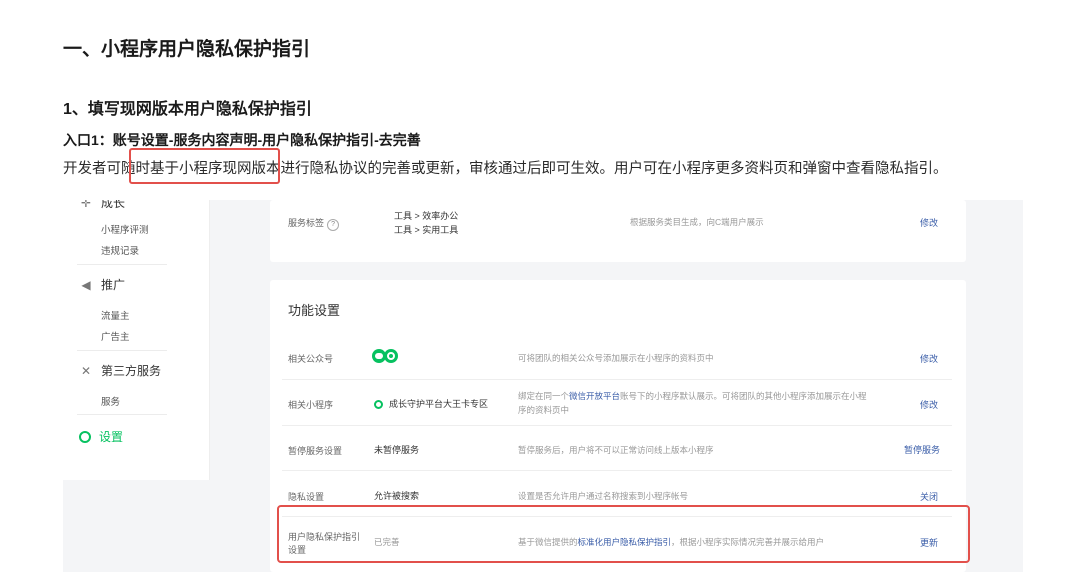 Image resolution: width=1081 pixels, height=572 pixels. Describe the element at coordinates (306, 497) in the screenshot. I see `row-label: 隐私设置` at that location.